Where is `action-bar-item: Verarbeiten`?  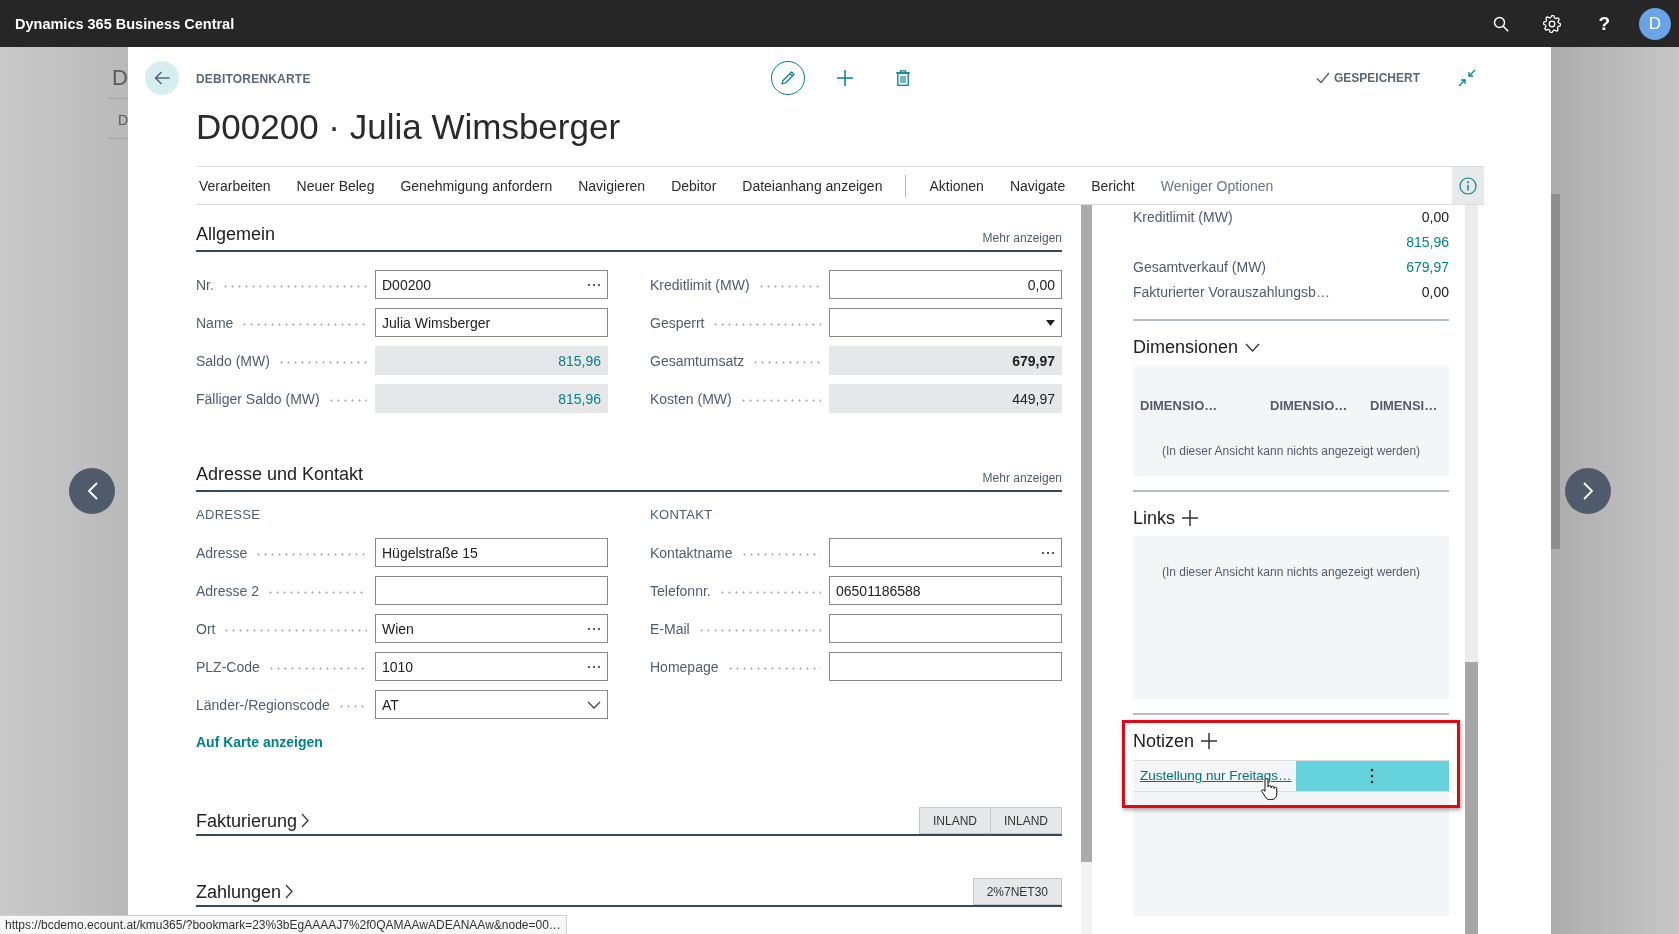
action-bar-item: Verarbeiten is located at coordinates (235, 185).